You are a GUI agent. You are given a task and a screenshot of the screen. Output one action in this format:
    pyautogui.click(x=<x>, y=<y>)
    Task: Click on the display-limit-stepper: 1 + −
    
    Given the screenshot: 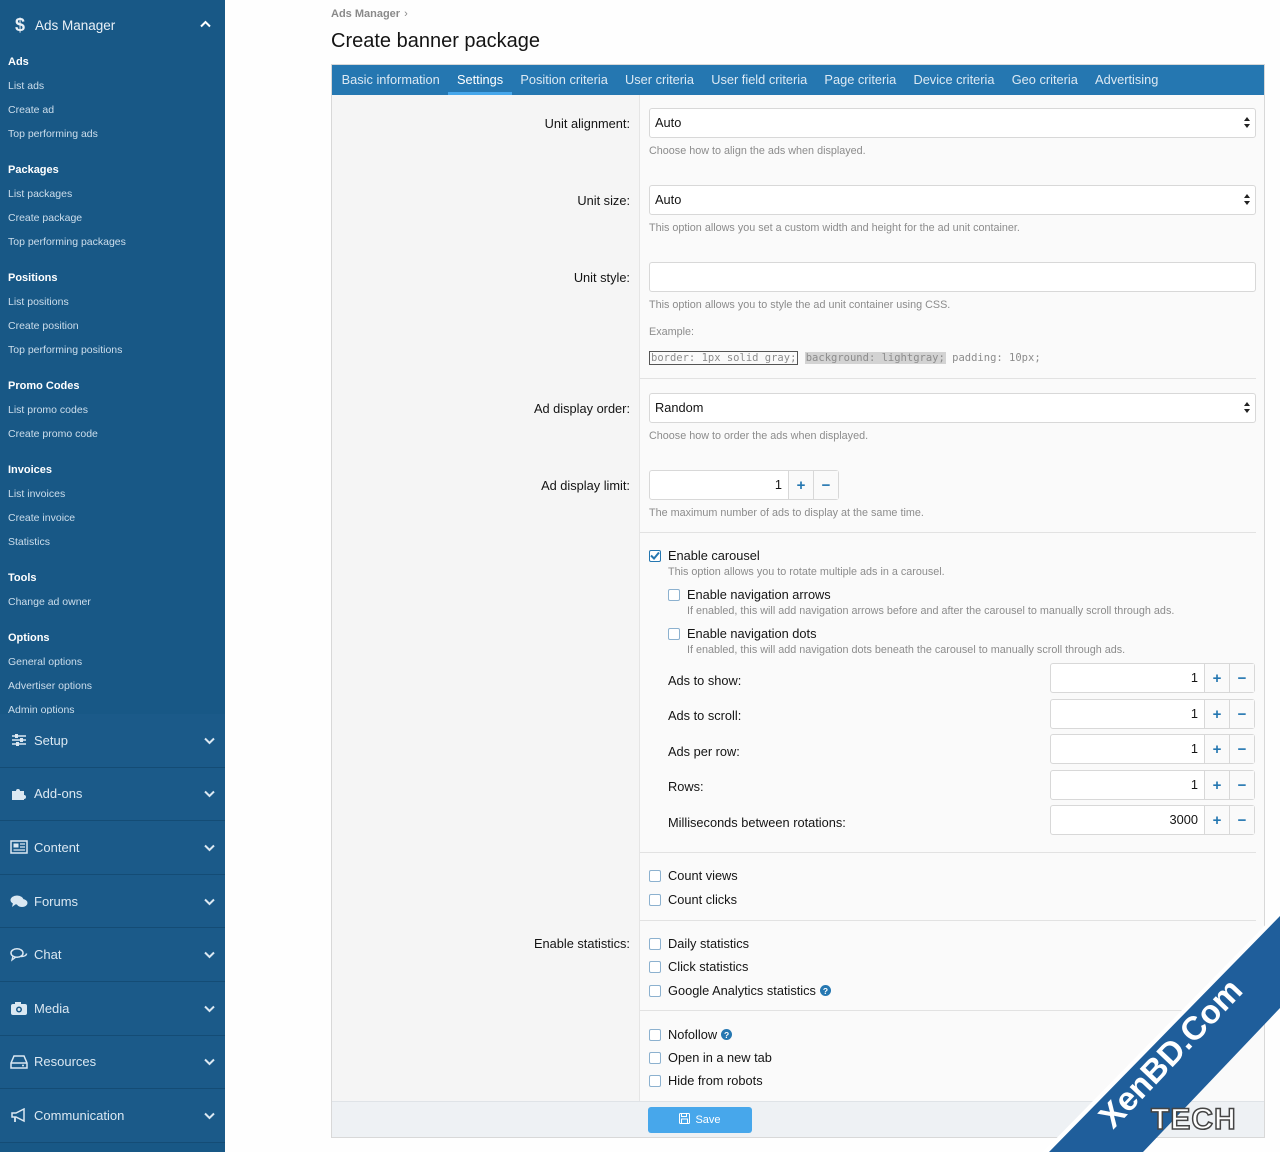 What is the action you would take?
    pyautogui.click(x=744, y=485)
    